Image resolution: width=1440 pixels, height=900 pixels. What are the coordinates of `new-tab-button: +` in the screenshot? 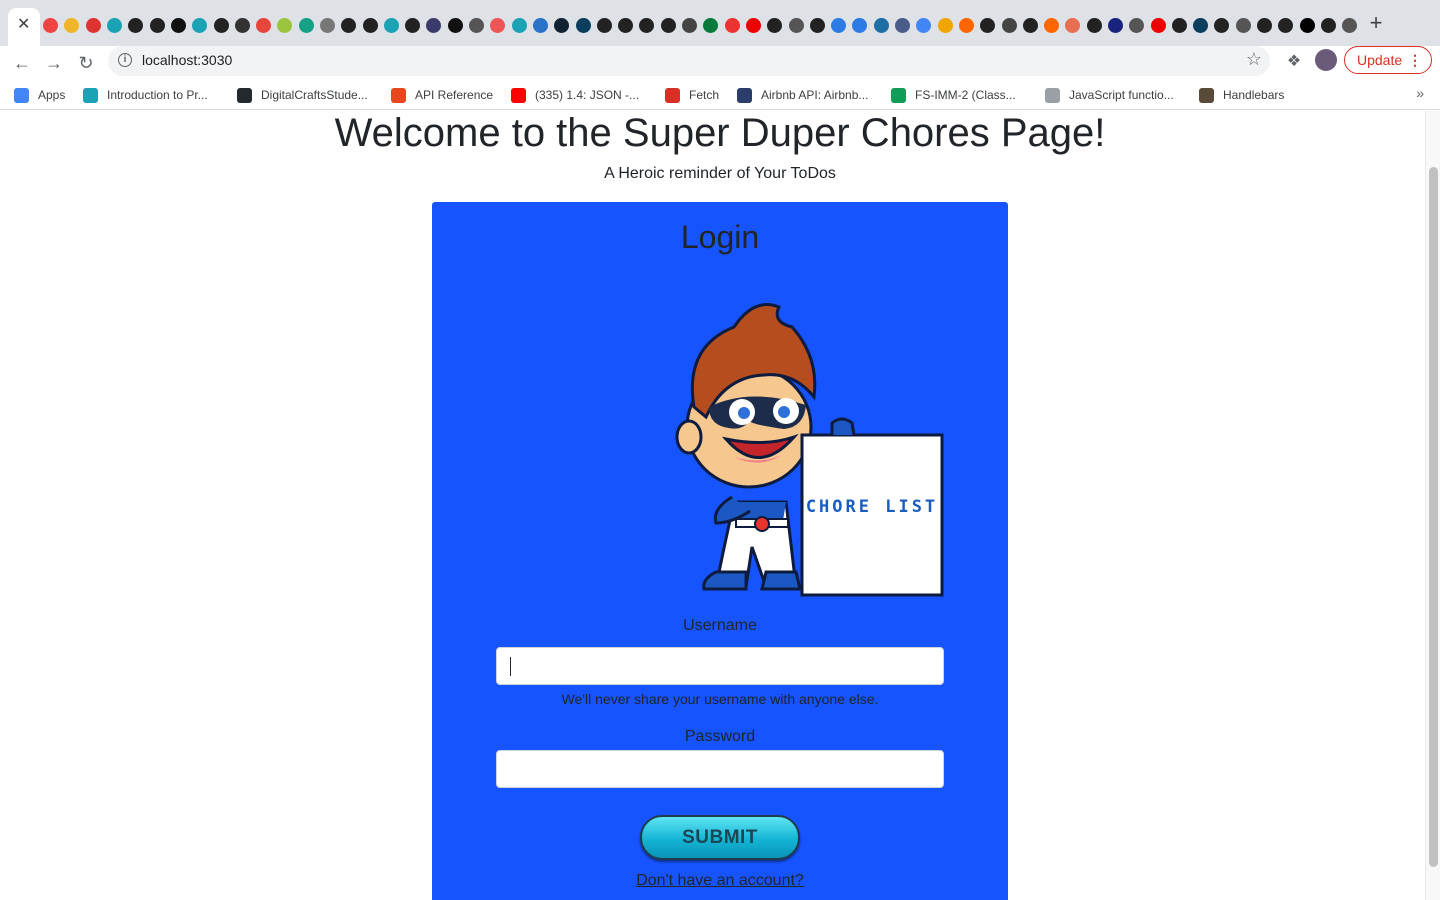 It's located at (1376, 24).